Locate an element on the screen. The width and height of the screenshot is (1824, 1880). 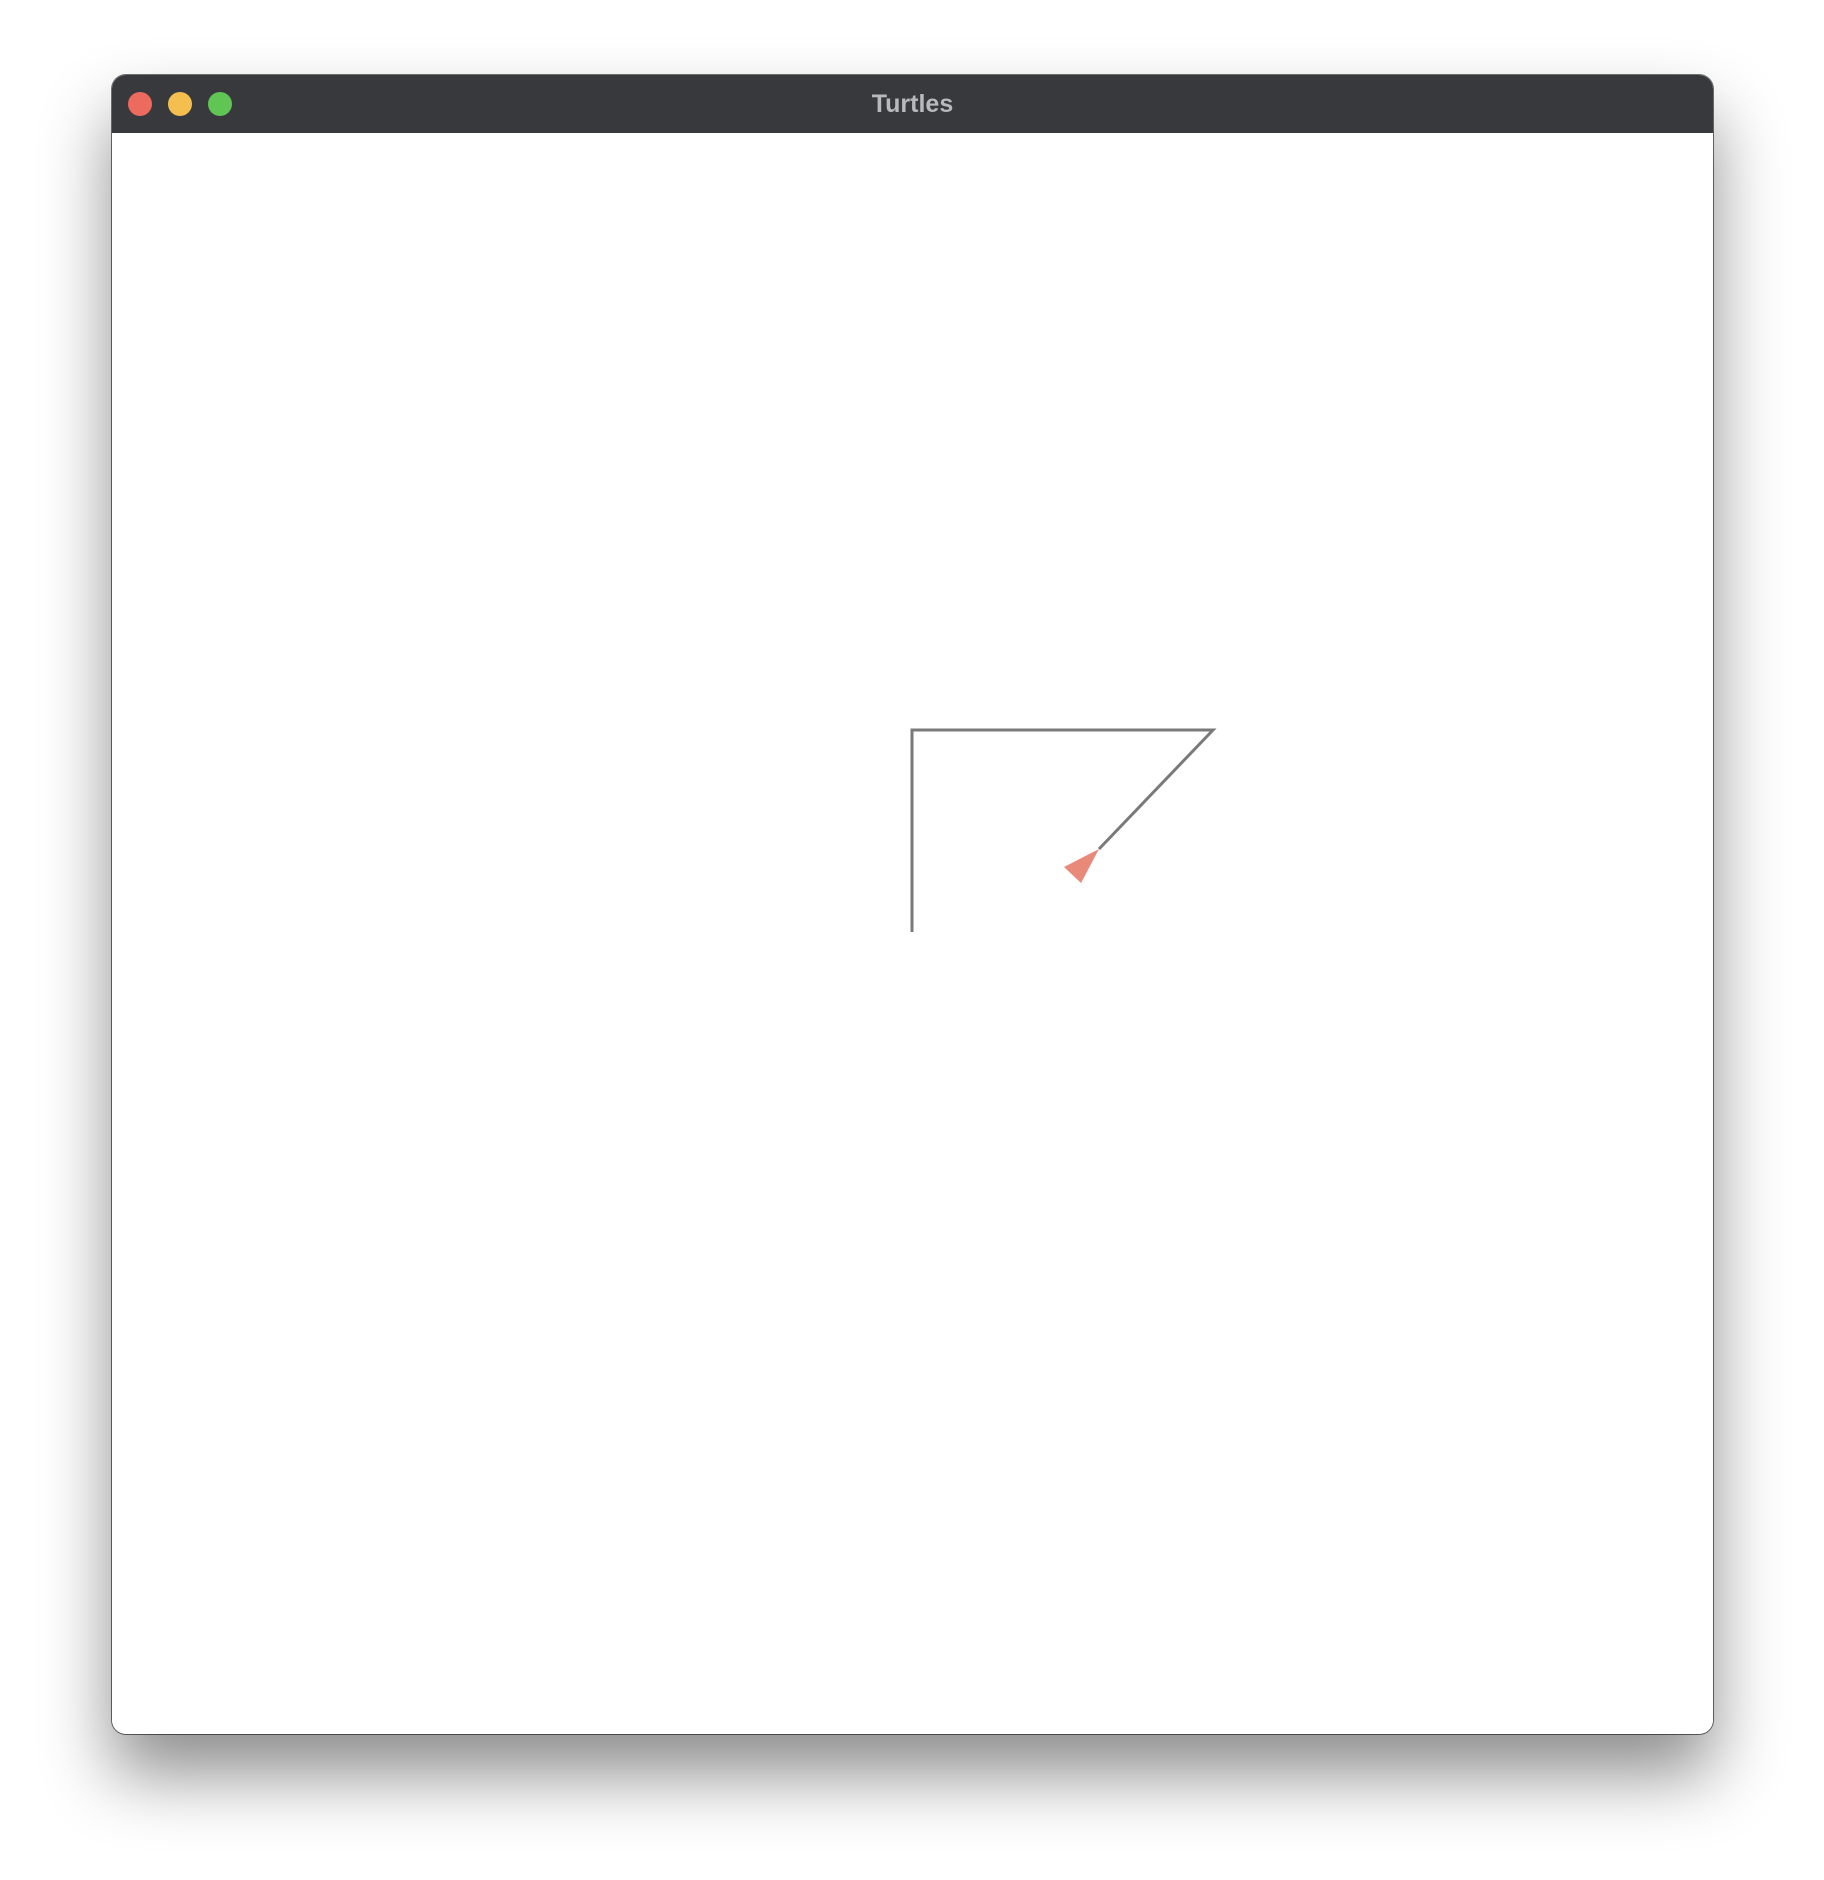
pen-trail is located at coordinates (1063, 830).